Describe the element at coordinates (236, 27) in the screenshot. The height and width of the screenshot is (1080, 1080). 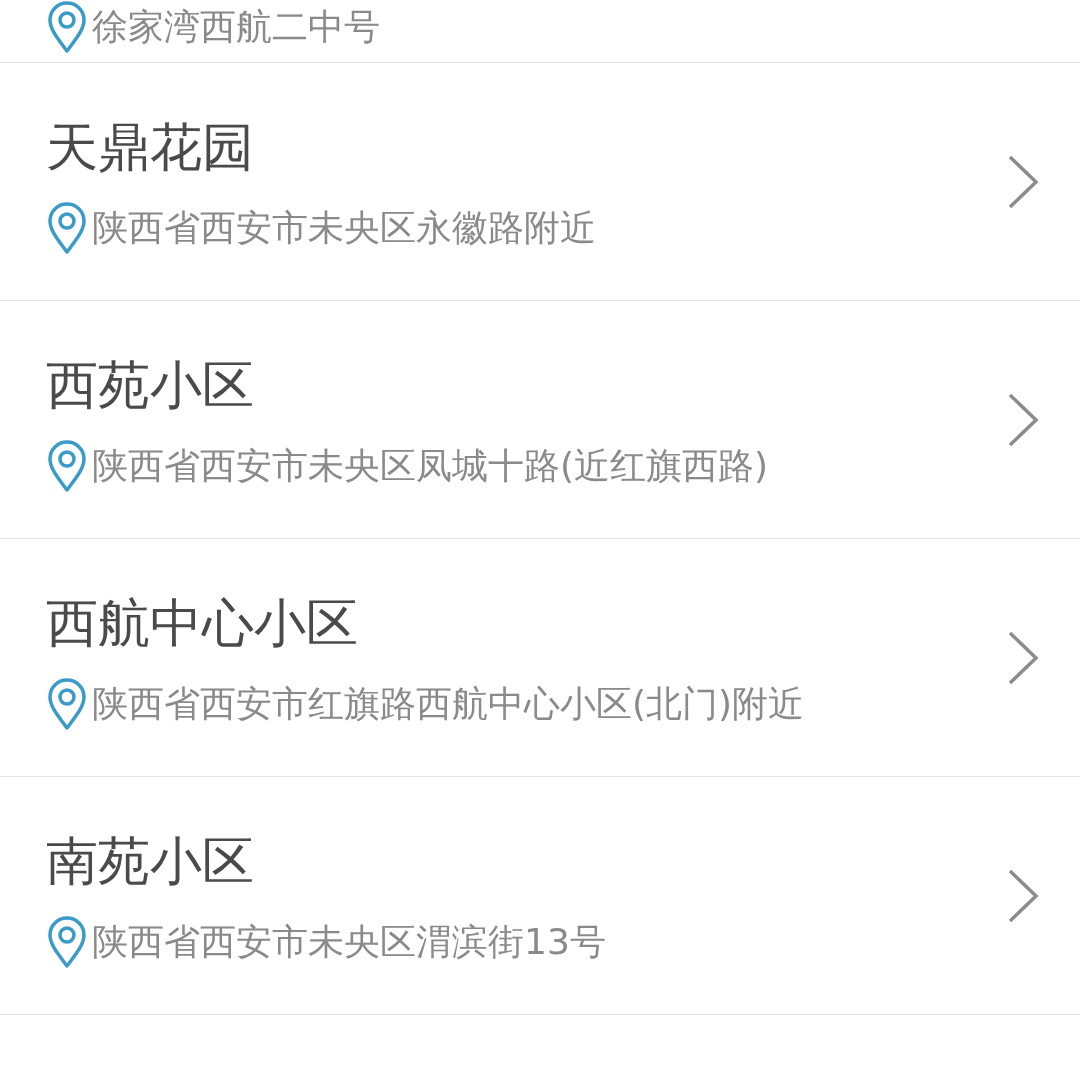
I see `place-address: 徐家湾西航二中号` at that location.